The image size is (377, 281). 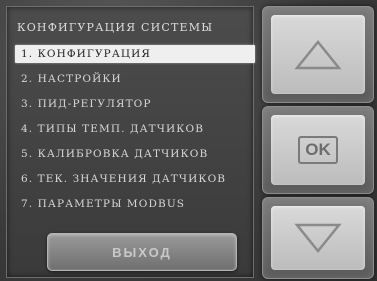 What do you see at coordinates (135, 79) in the screenshot?
I see `menu-item-settings: 2. НАСТРОЙКИ` at bounding box center [135, 79].